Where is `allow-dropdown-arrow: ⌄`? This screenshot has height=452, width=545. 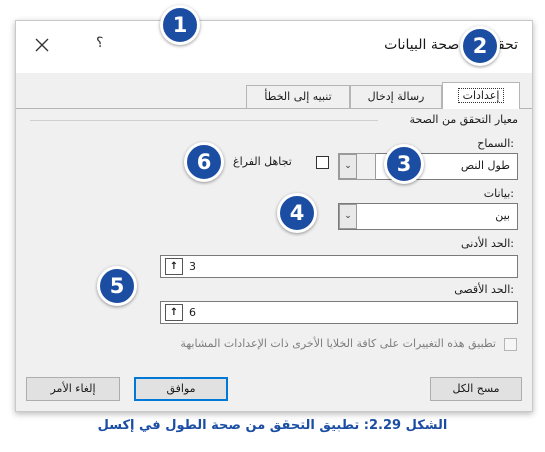 allow-dropdown-arrow: ⌄ is located at coordinates (348, 166).